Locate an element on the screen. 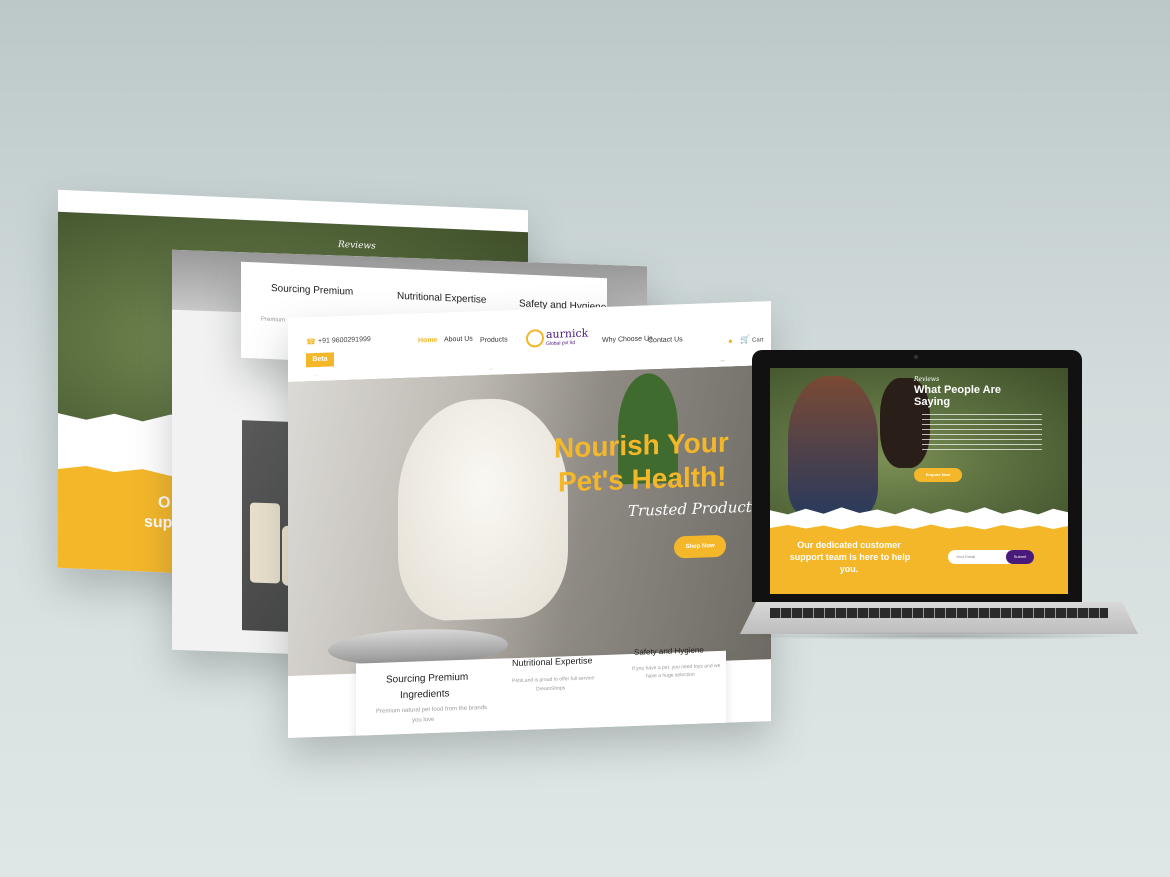  back-feature-1: Sourcing Premium is located at coordinates (312, 290).